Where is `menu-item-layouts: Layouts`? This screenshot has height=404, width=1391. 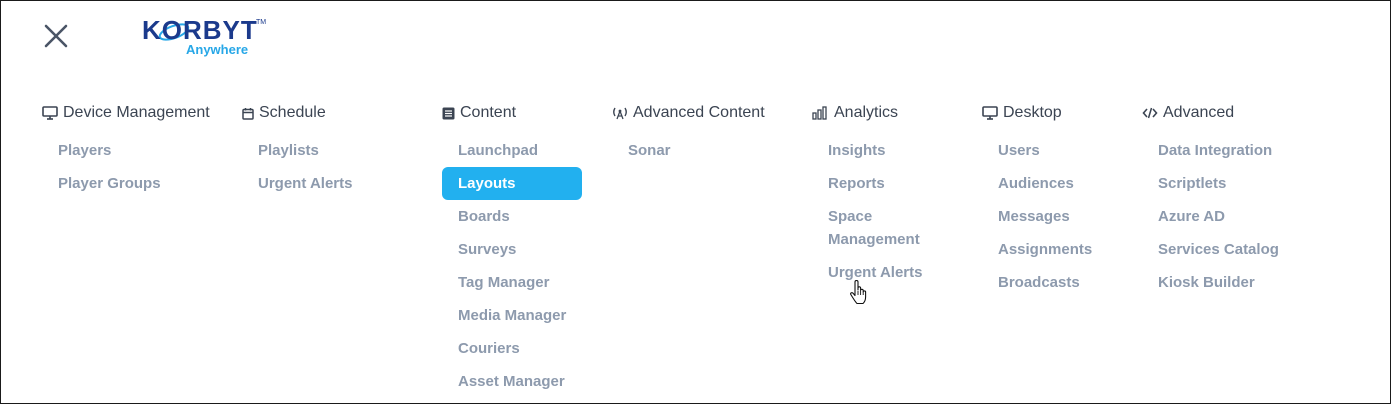
menu-item-layouts: Layouts is located at coordinates (512, 183).